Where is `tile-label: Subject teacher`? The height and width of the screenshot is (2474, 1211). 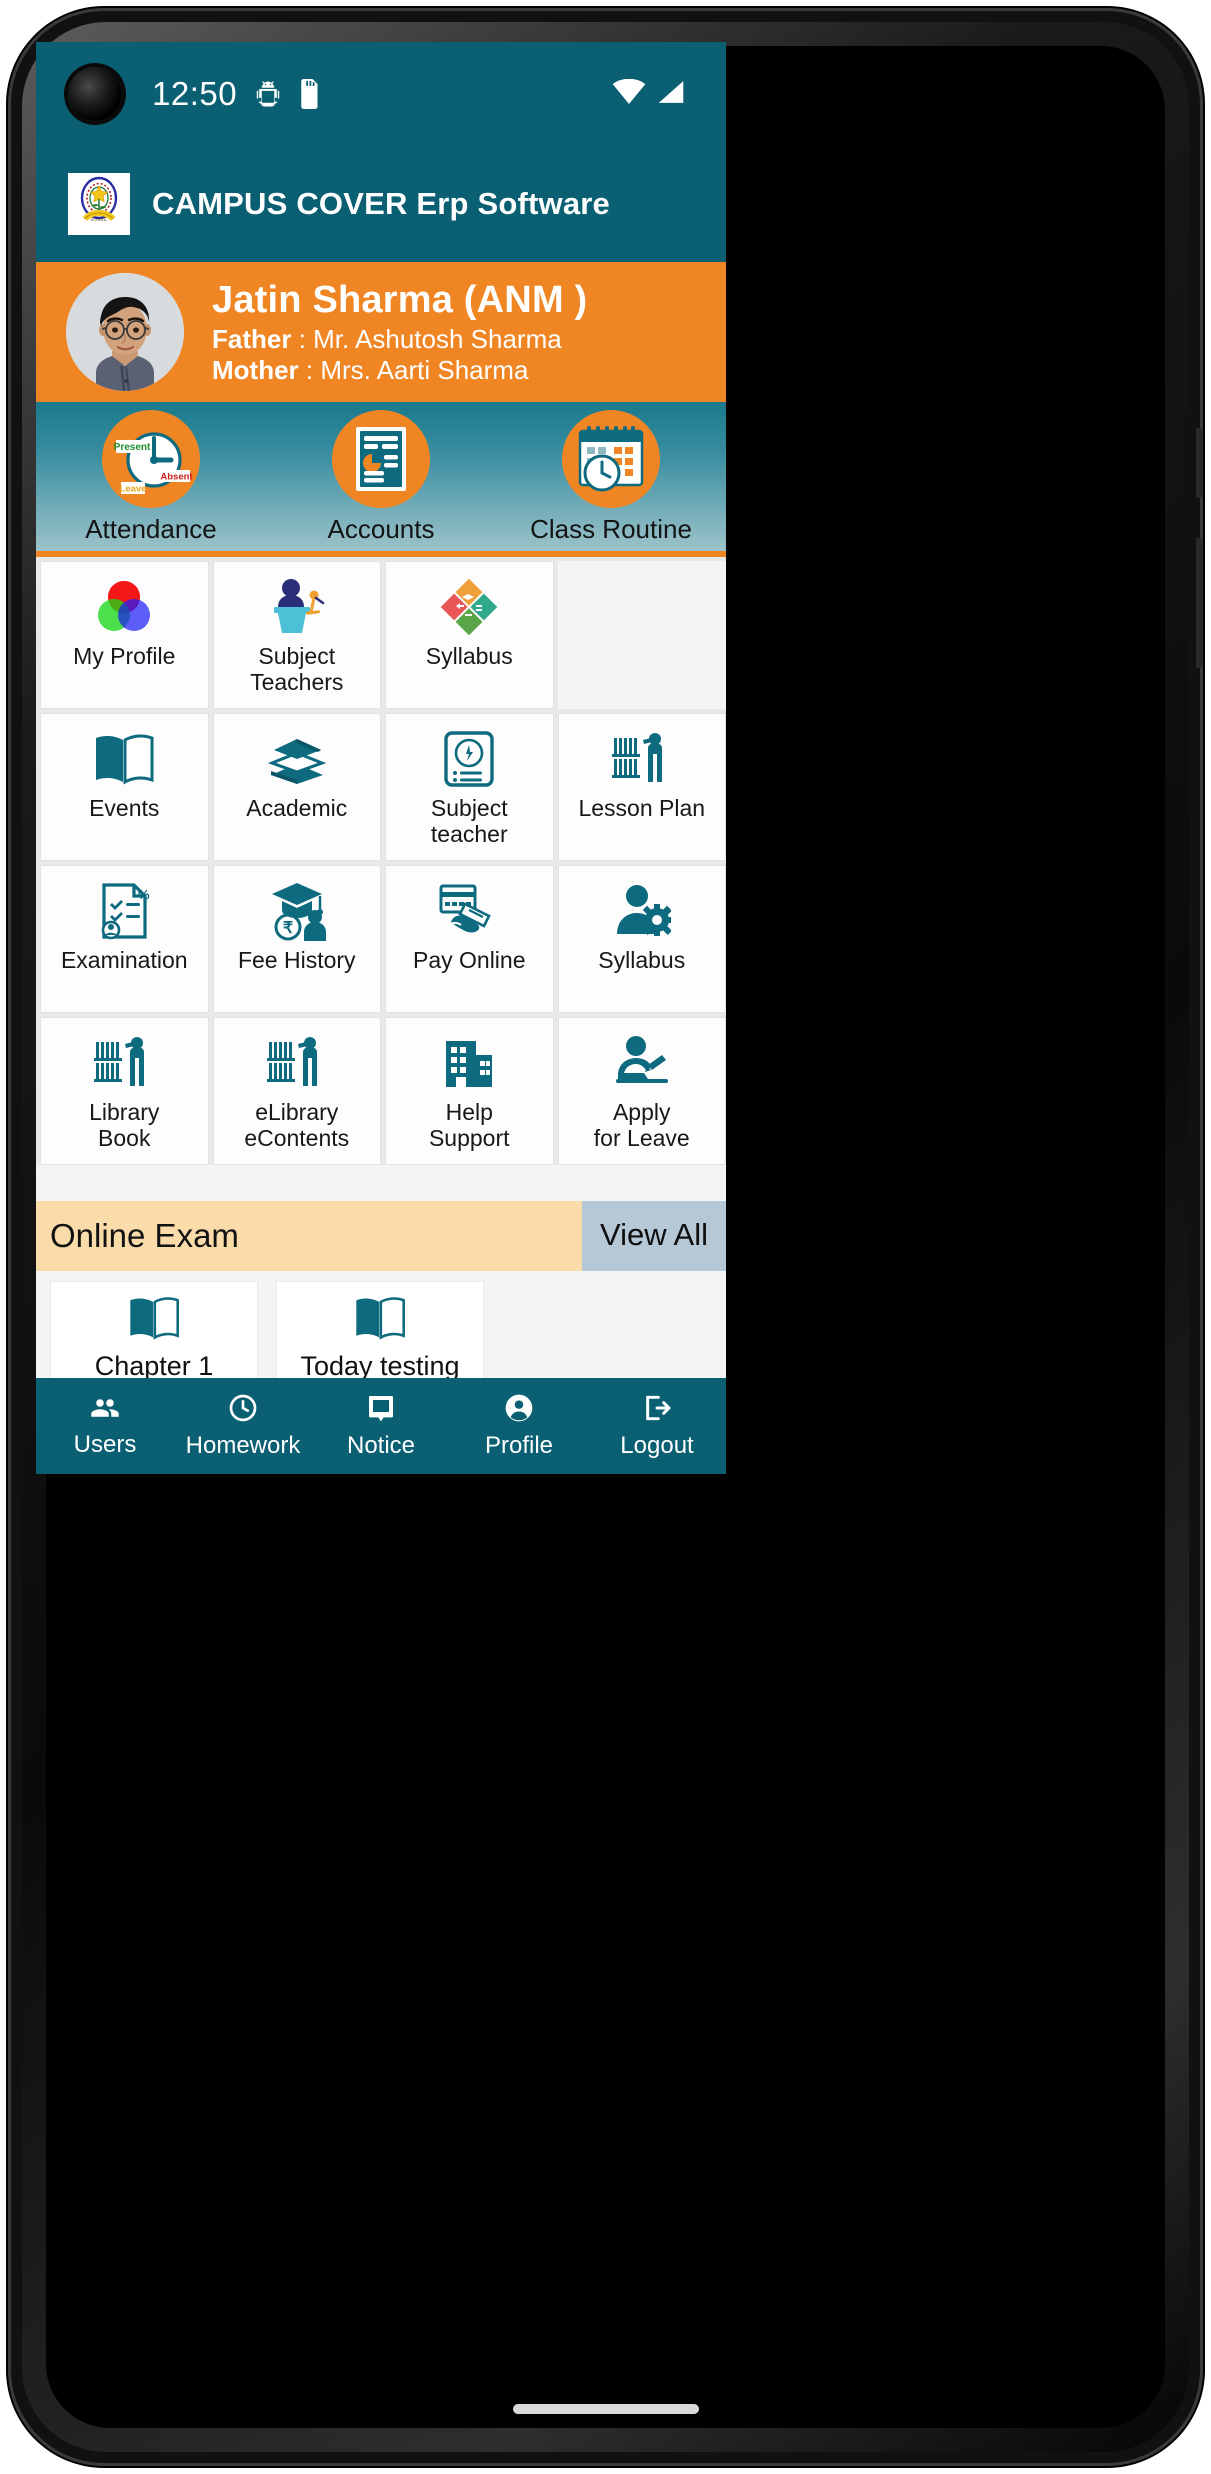
tile-label: Subject teacher is located at coordinates (469, 821).